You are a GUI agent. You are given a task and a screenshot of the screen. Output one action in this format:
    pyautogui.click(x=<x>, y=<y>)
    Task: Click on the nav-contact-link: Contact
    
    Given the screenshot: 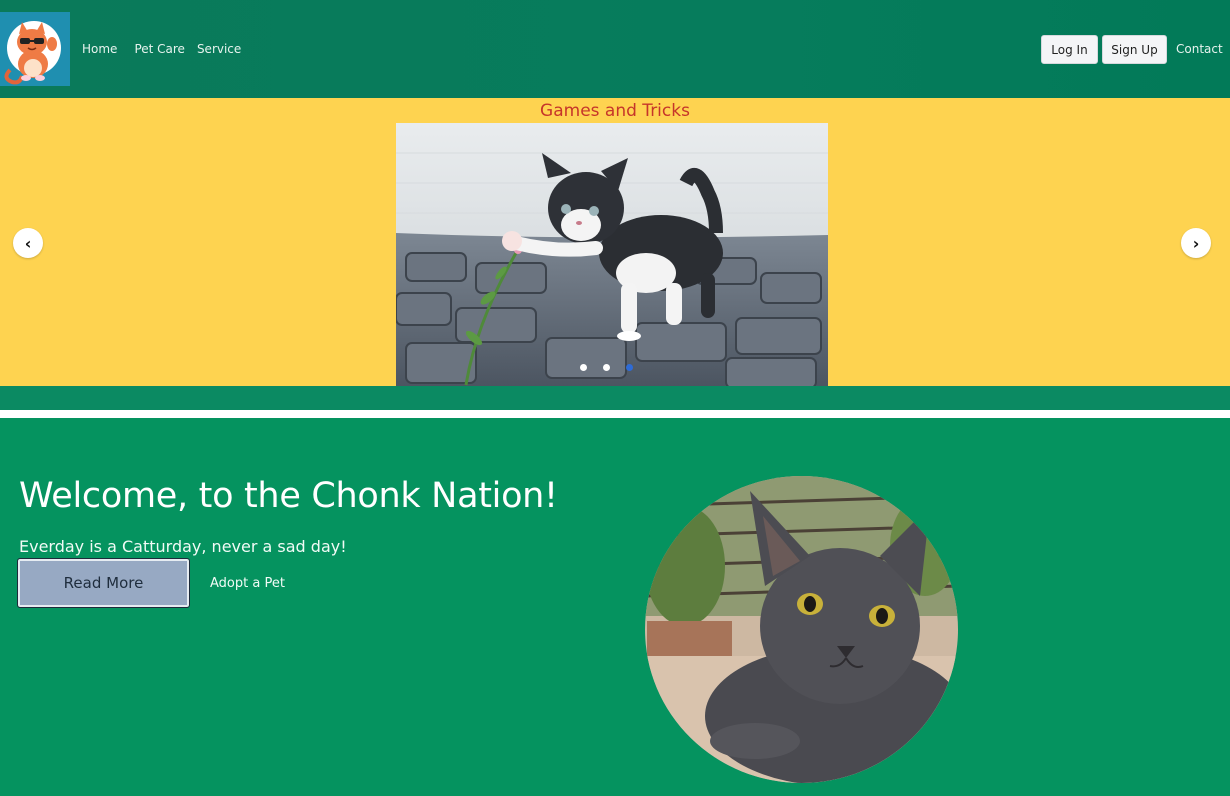 What is the action you would take?
    pyautogui.click(x=1199, y=49)
    